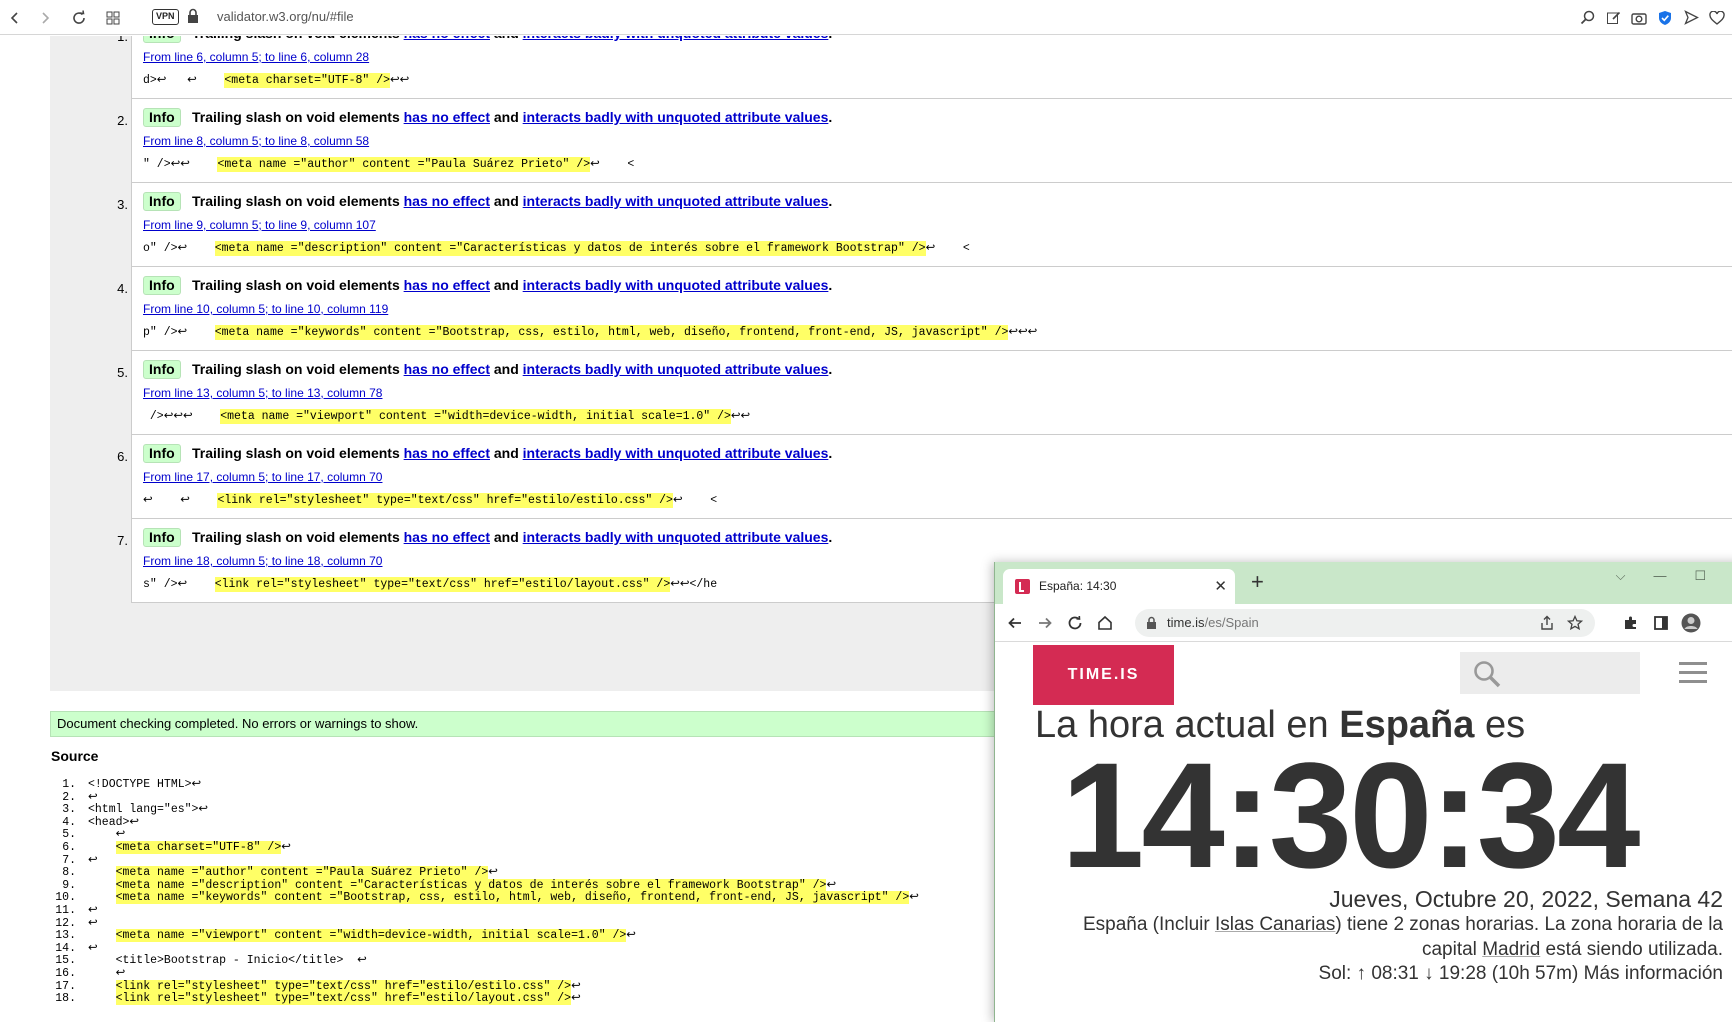 This screenshot has width=1732, height=1022. Describe the element at coordinates (1365, 623) in the screenshot. I see `popup-address-bar: time.is/es/Spain` at that location.